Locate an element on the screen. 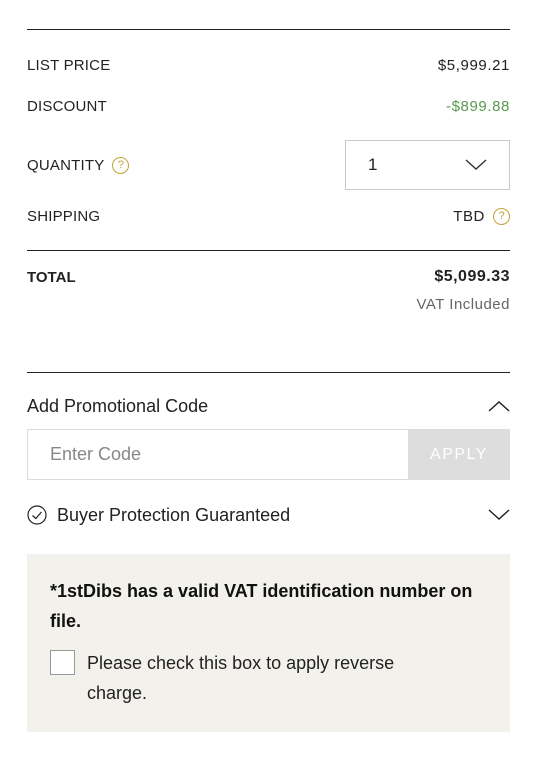 Image resolution: width=538 pixels, height=762 pixels. apply-button: APPLY is located at coordinates (459, 454).